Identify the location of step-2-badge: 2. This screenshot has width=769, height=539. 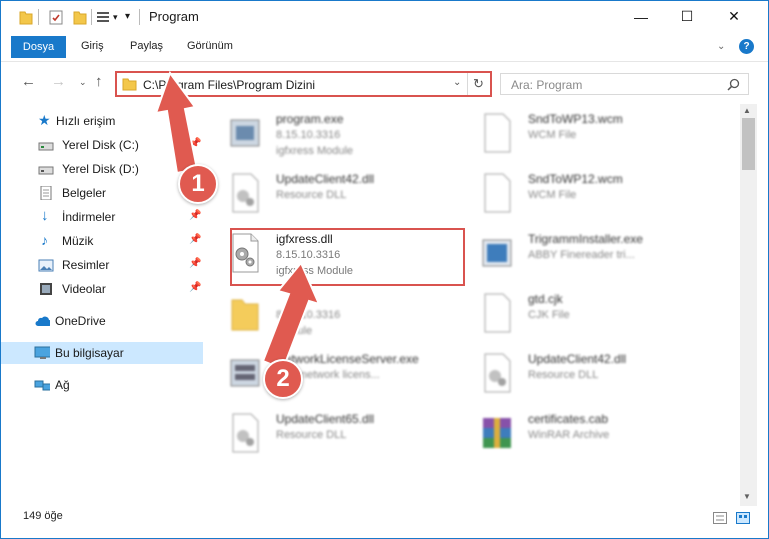
(283, 379).